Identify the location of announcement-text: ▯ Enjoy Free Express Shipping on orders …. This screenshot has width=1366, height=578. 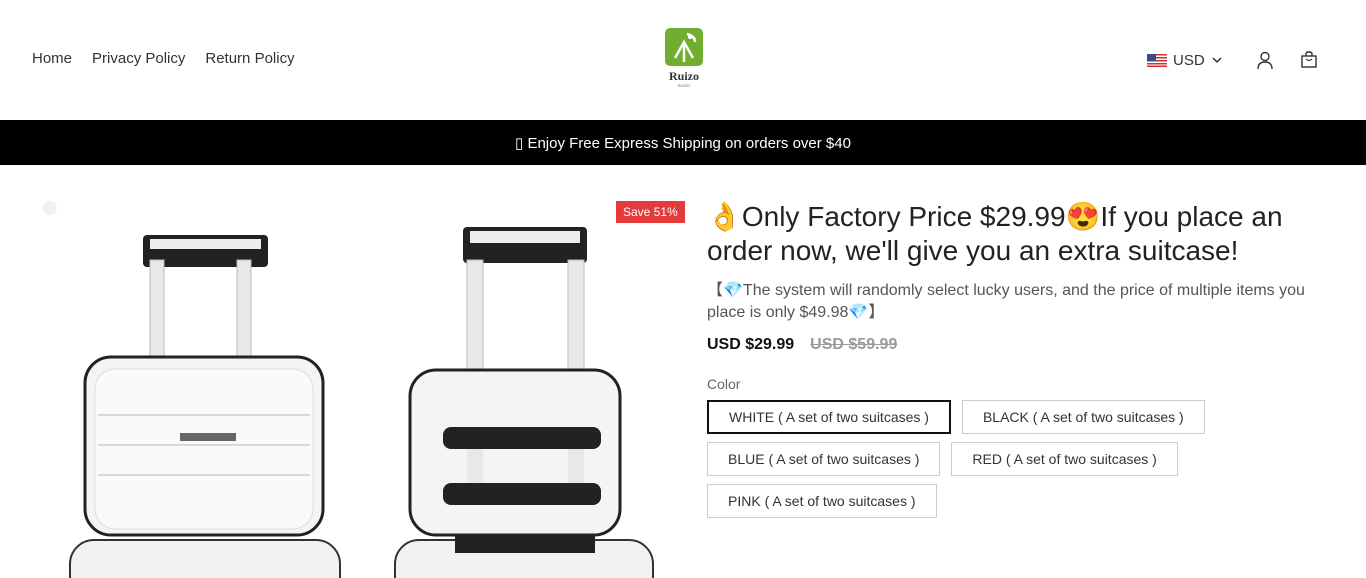
(683, 143).